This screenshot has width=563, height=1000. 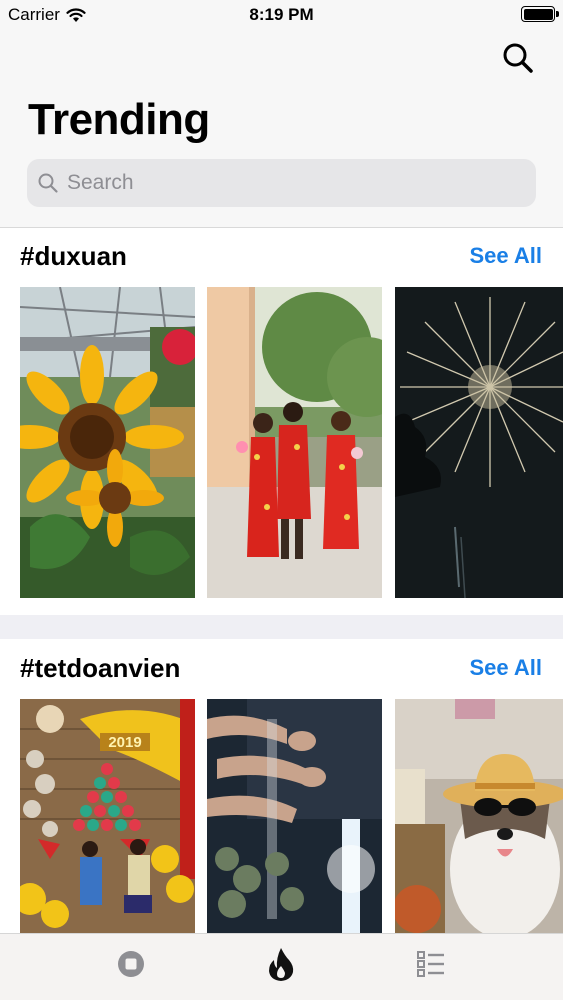 I want to click on search-icon, so click(x=518, y=58).